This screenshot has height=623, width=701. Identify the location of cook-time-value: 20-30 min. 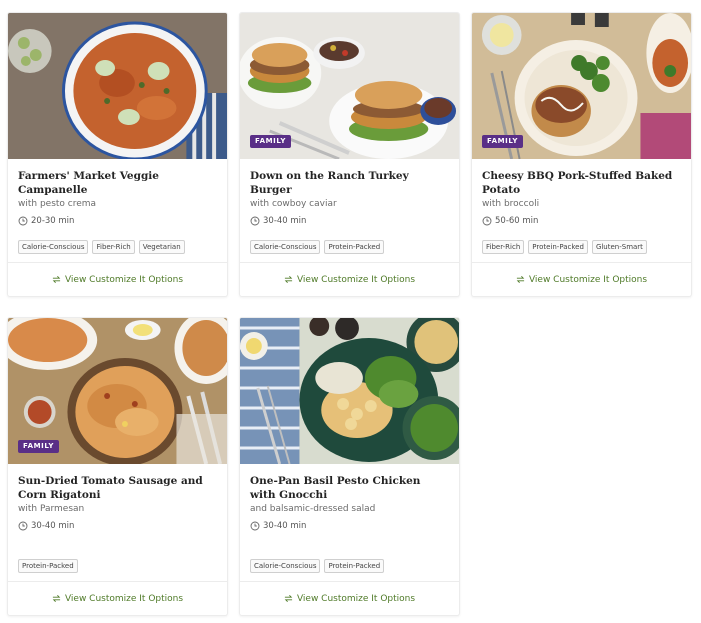
(53, 221).